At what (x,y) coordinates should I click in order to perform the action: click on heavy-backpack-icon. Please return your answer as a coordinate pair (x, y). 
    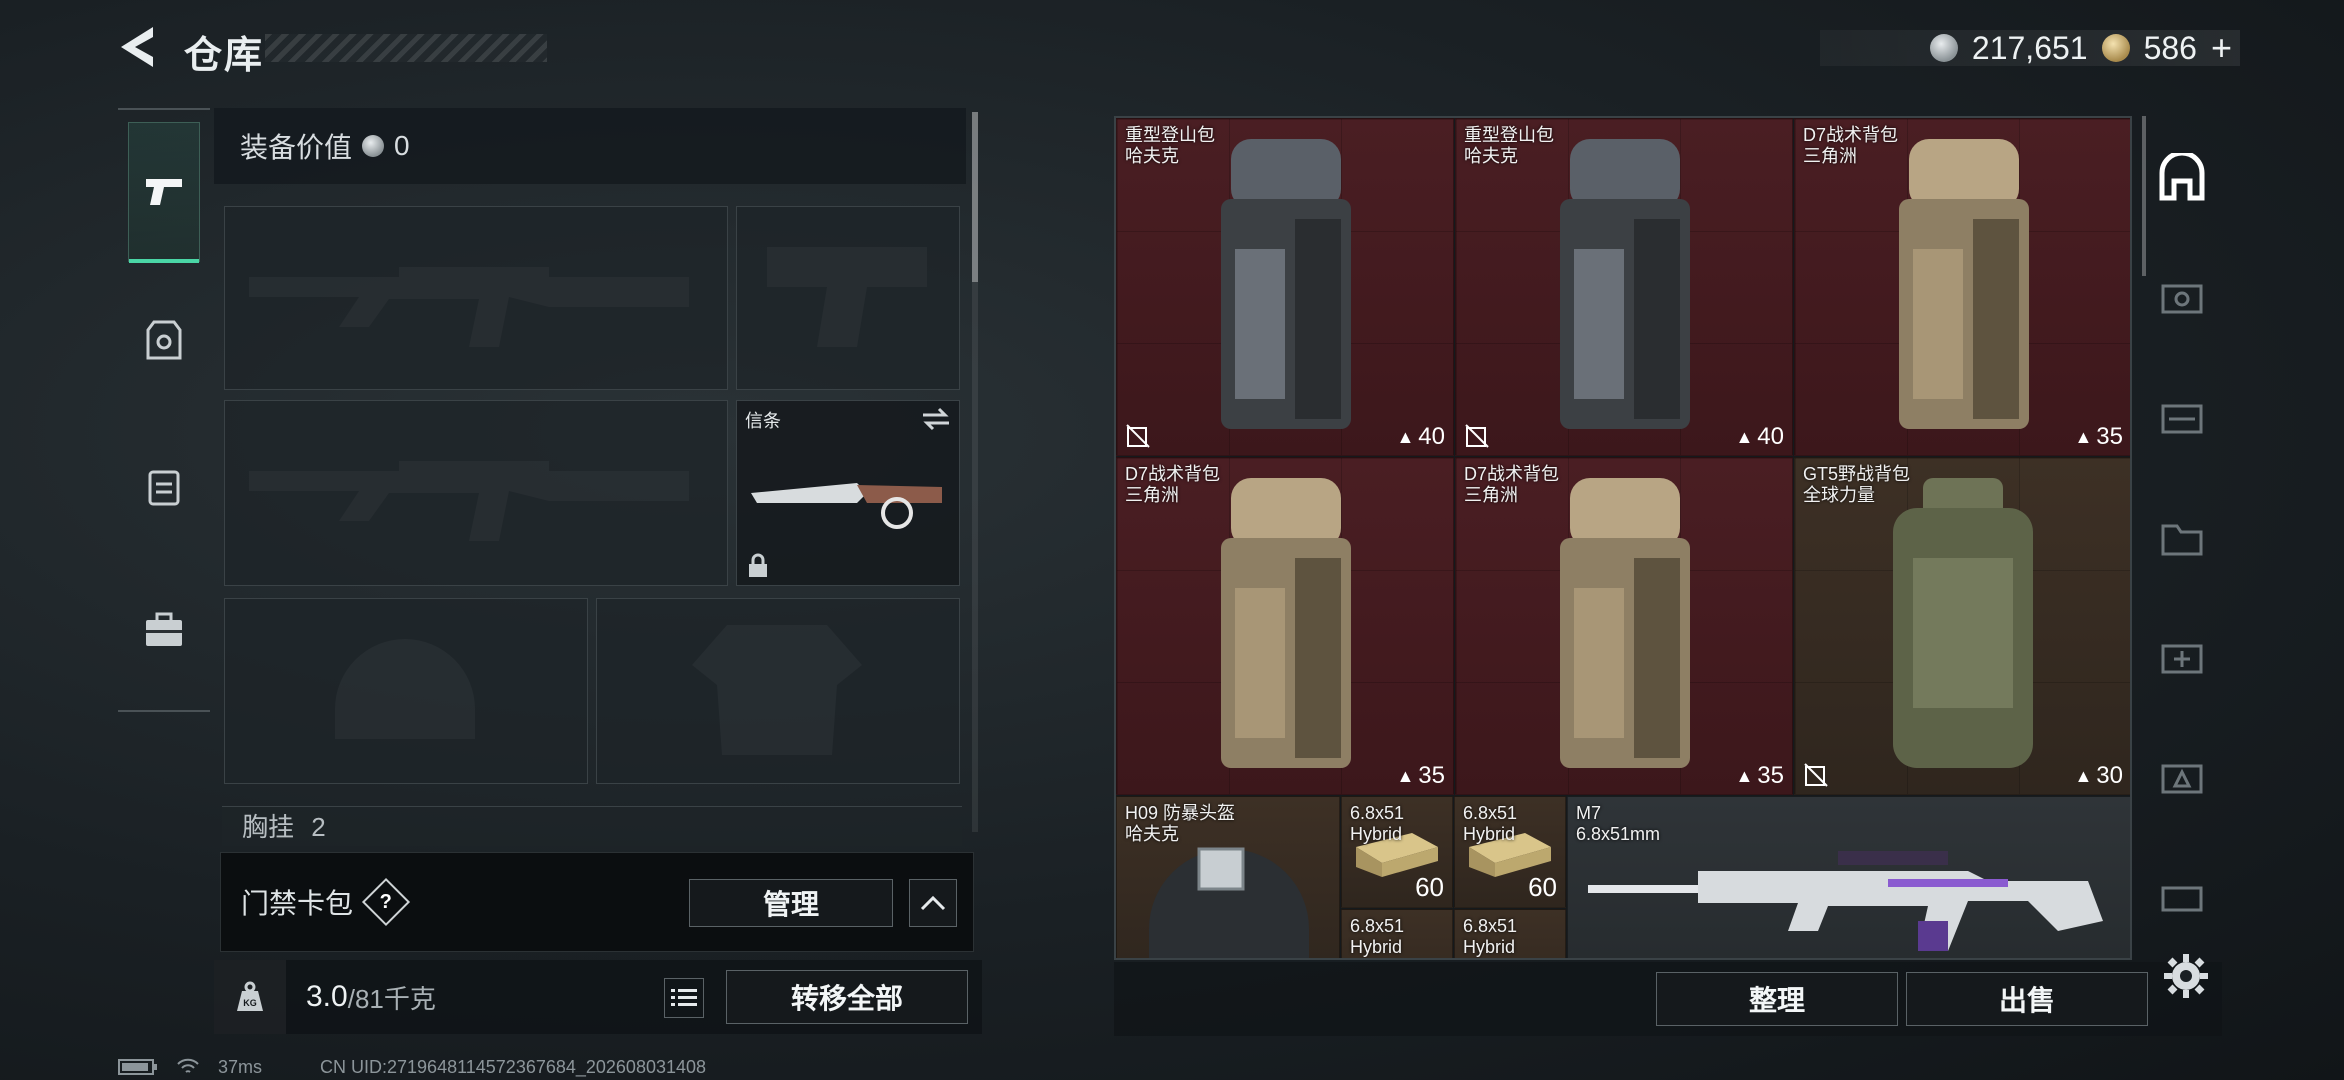
    Looking at the image, I should click on (1625, 284).